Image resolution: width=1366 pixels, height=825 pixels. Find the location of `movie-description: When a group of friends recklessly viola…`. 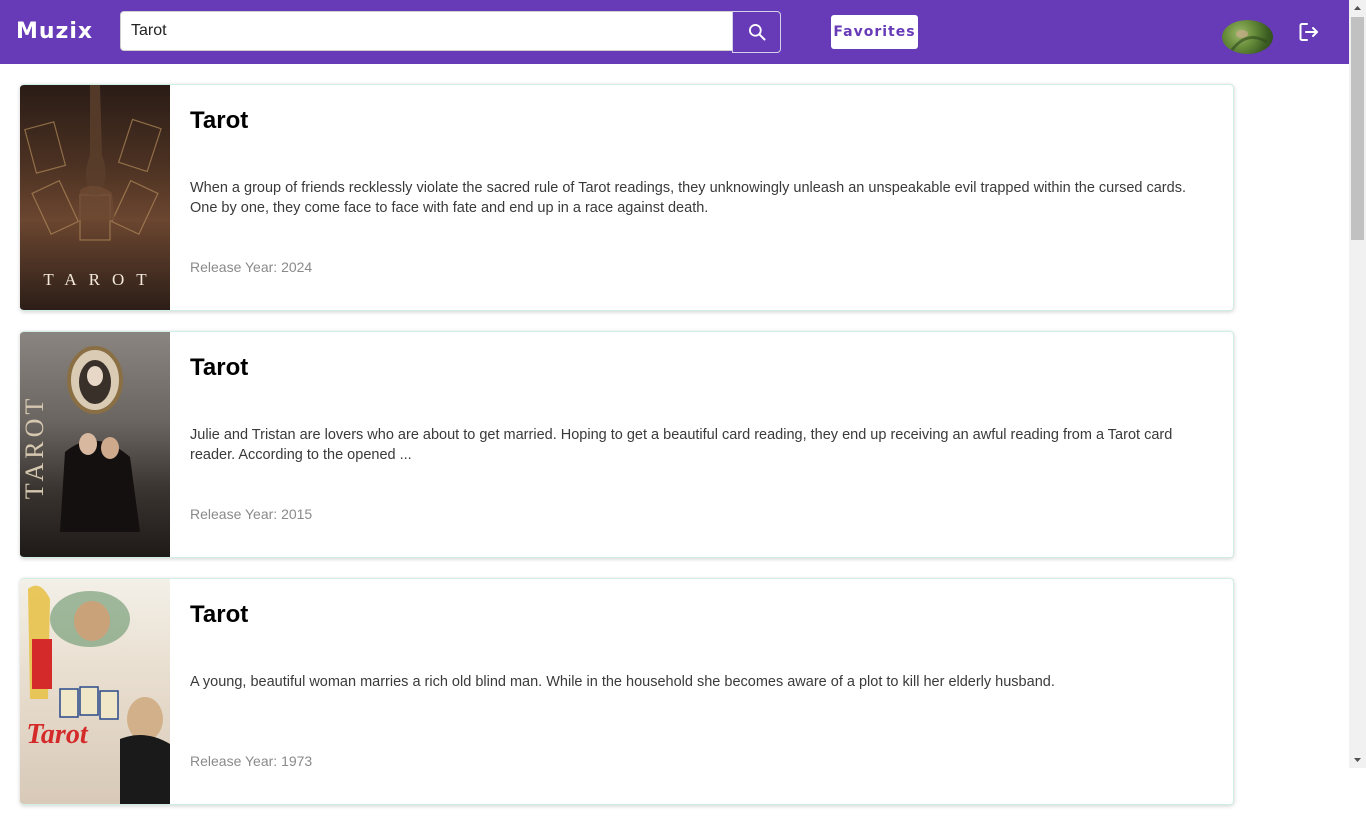

movie-description: When a group of friends recklessly viola… is located at coordinates (688, 198).